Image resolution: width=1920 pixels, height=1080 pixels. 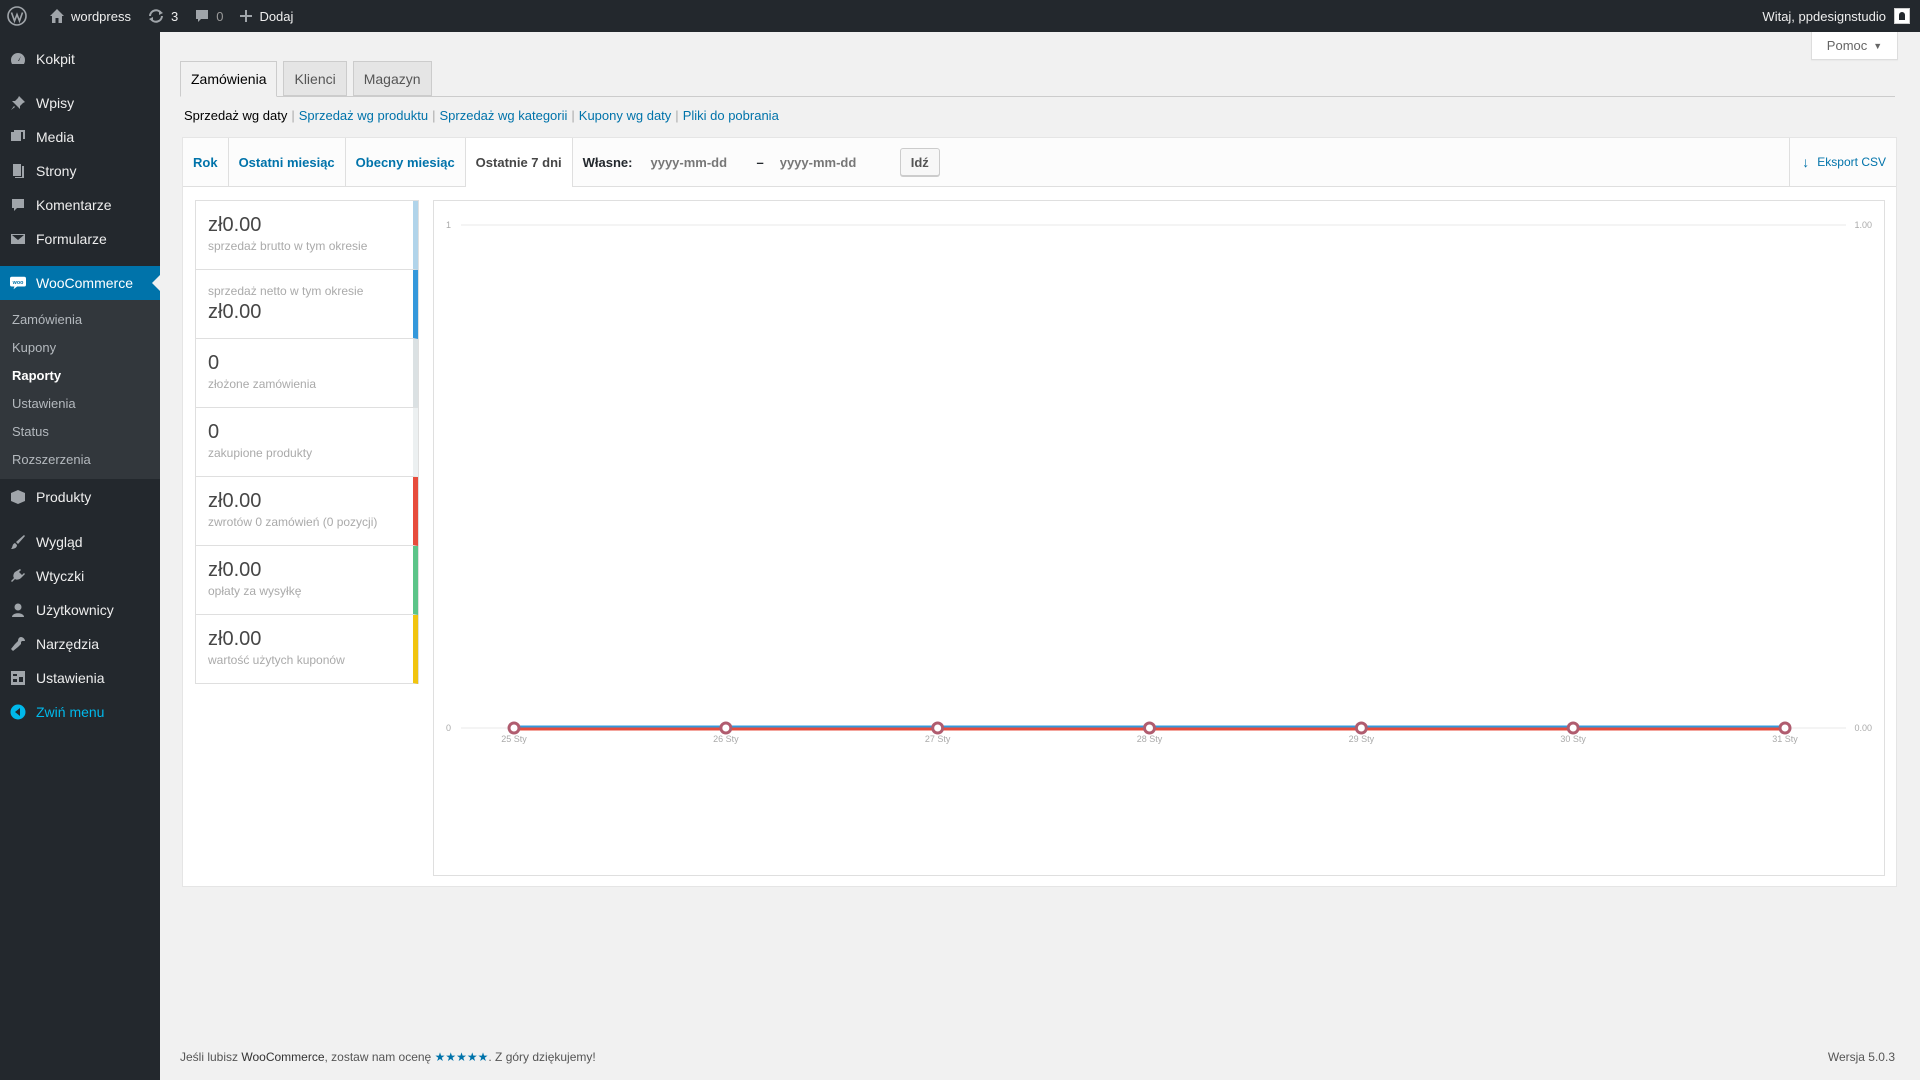 What do you see at coordinates (155, 16) in the screenshot?
I see `updates-icon` at bounding box center [155, 16].